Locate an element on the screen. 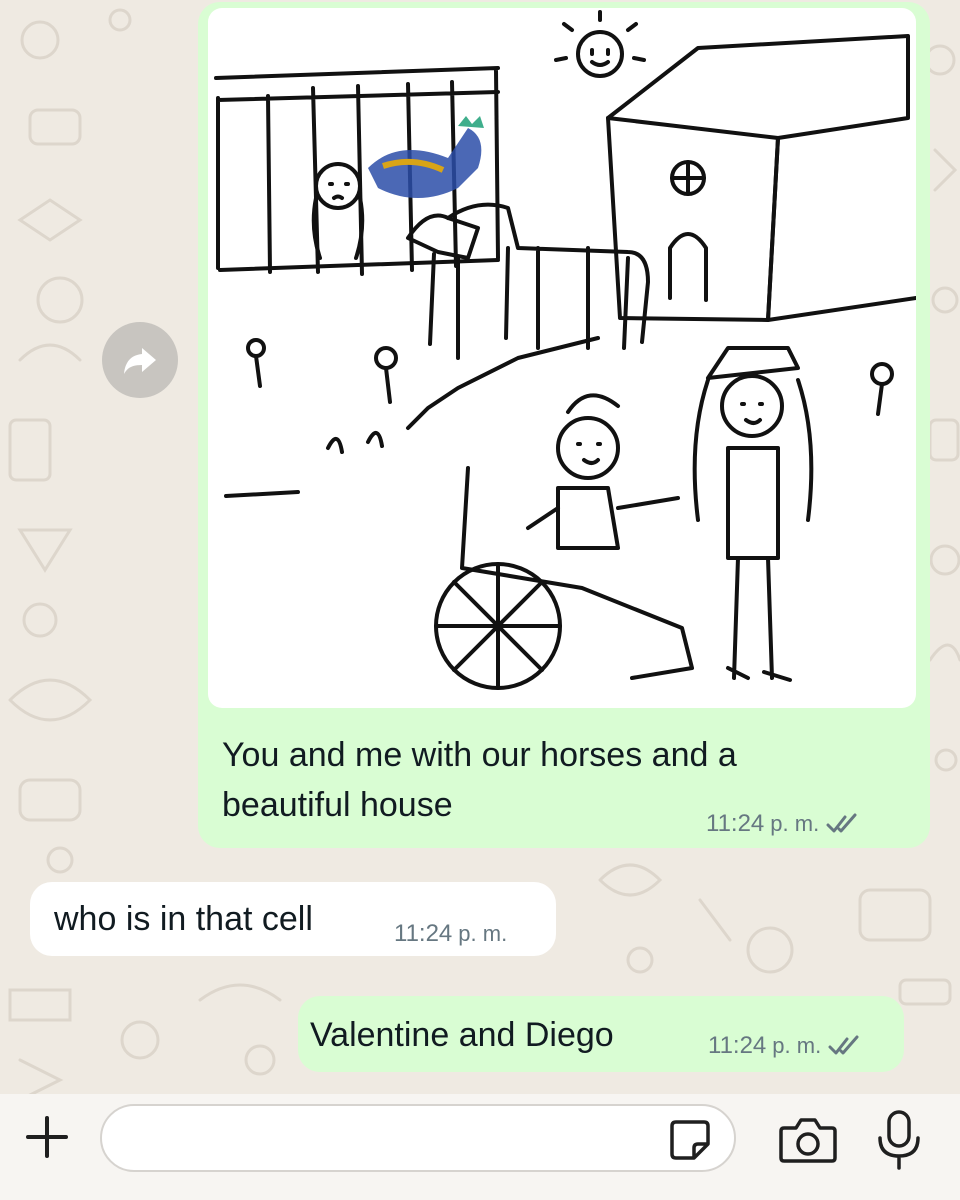 This screenshot has width=960, height=1200. message-input-container is located at coordinates (418, 1138).